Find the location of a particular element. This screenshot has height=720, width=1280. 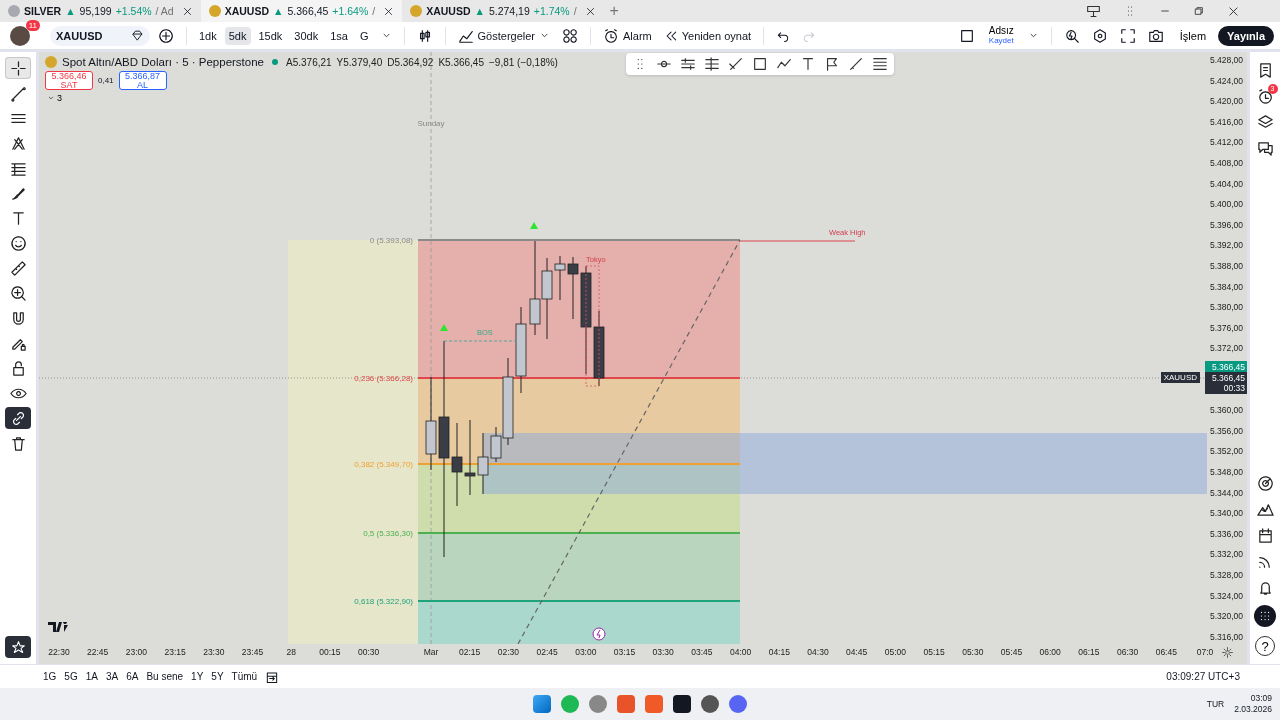

ohlc-value: D5.364,92 is located at coordinates (410, 62).